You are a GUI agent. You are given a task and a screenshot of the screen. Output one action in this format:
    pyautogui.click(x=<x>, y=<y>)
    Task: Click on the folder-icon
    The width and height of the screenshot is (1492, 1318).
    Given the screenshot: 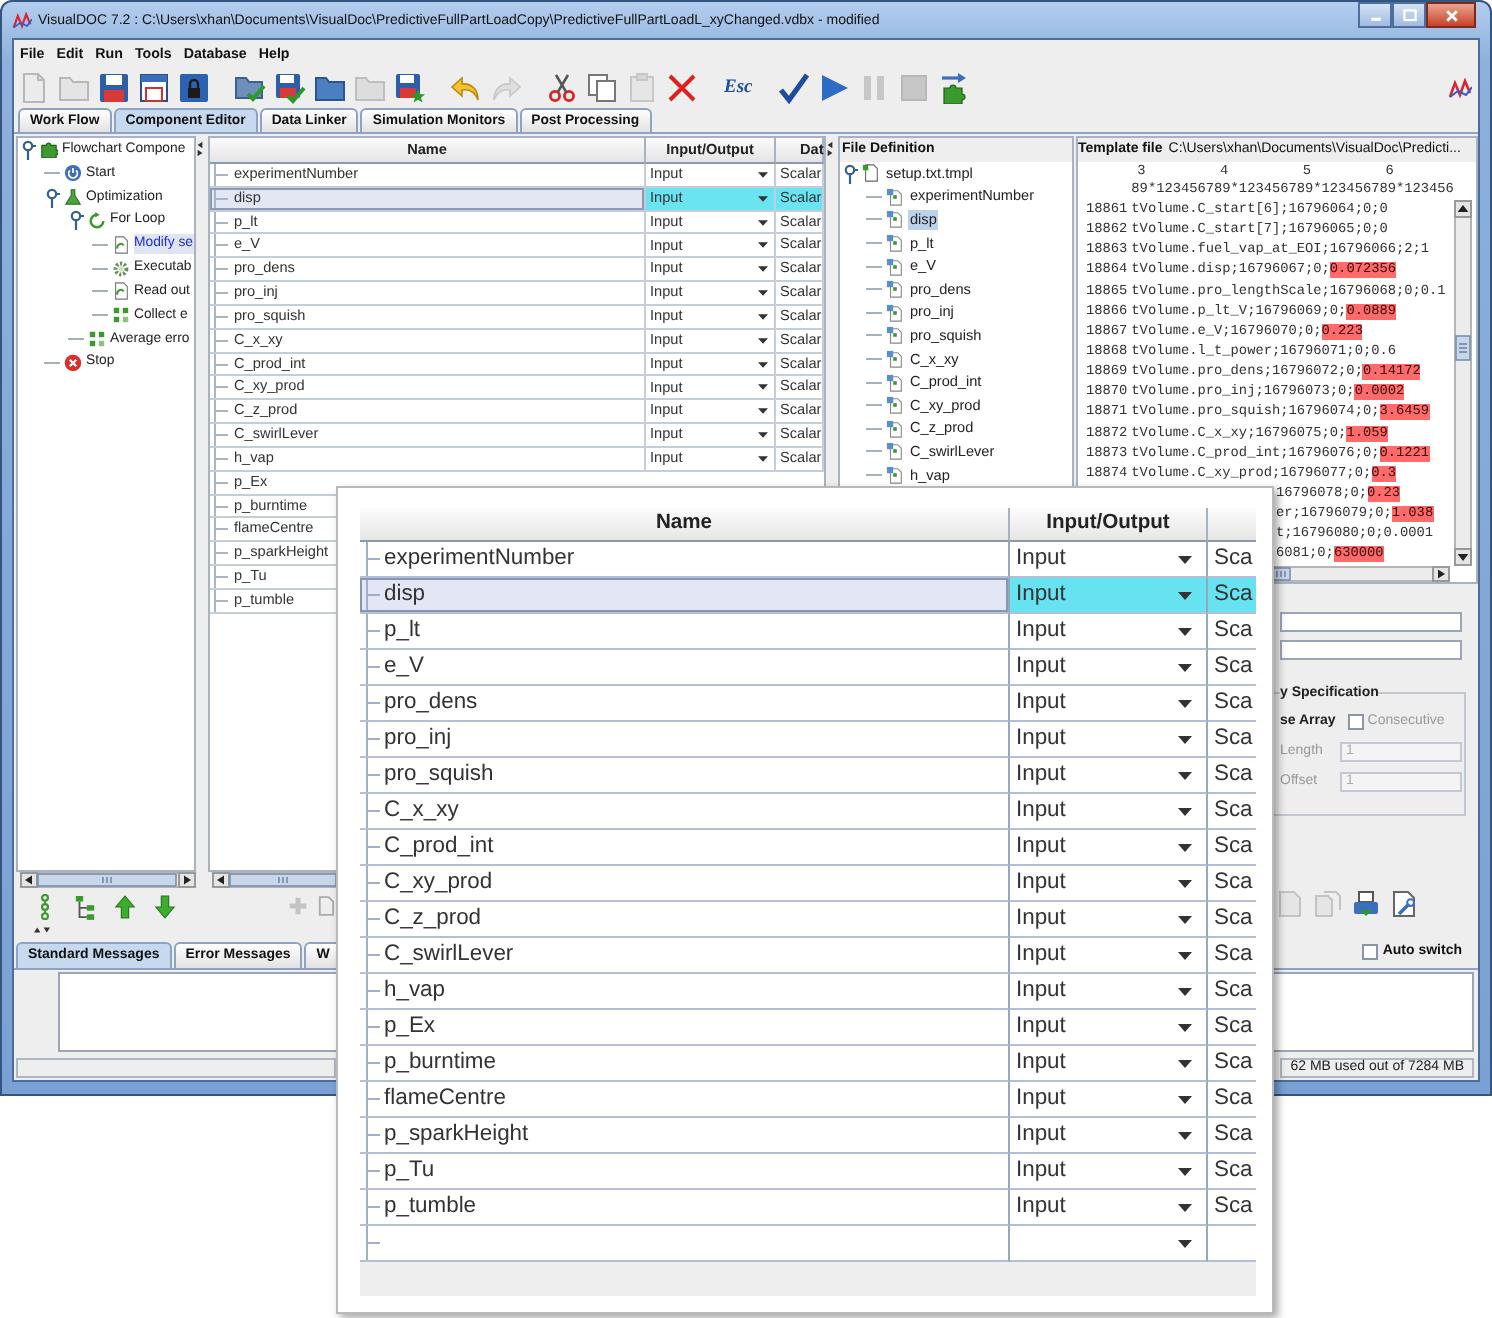 What is the action you would take?
    pyautogui.click(x=370, y=88)
    